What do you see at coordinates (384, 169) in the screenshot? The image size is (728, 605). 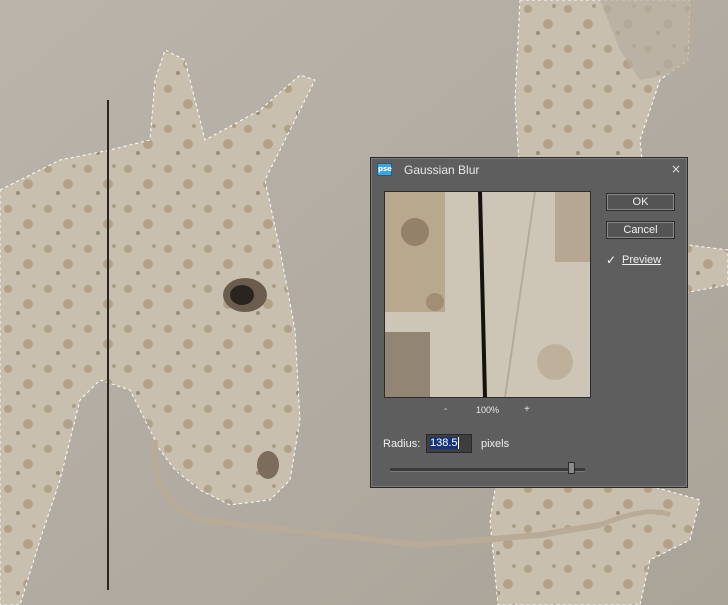 I see `app-icon: pse` at bounding box center [384, 169].